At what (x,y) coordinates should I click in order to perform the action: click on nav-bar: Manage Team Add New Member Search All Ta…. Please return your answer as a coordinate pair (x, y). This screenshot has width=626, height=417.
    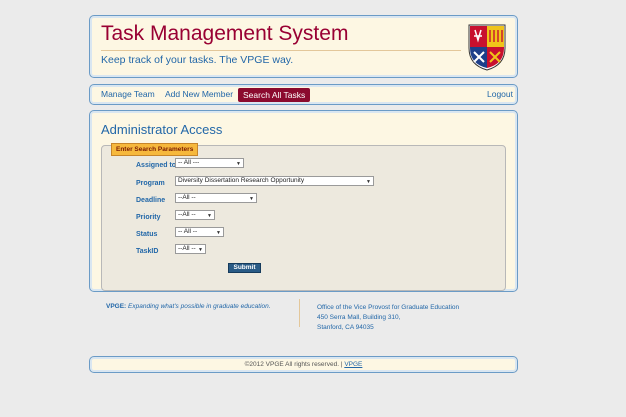
    Looking at the image, I should click on (303, 94).